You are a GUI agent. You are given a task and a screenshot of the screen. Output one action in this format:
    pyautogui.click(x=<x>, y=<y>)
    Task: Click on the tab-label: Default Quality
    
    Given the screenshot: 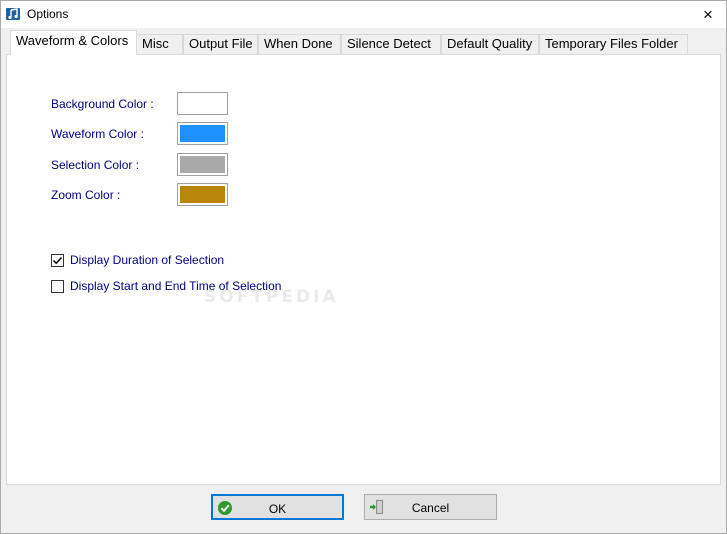 What is the action you would take?
    pyautogui.click(x=490, y=43)
    